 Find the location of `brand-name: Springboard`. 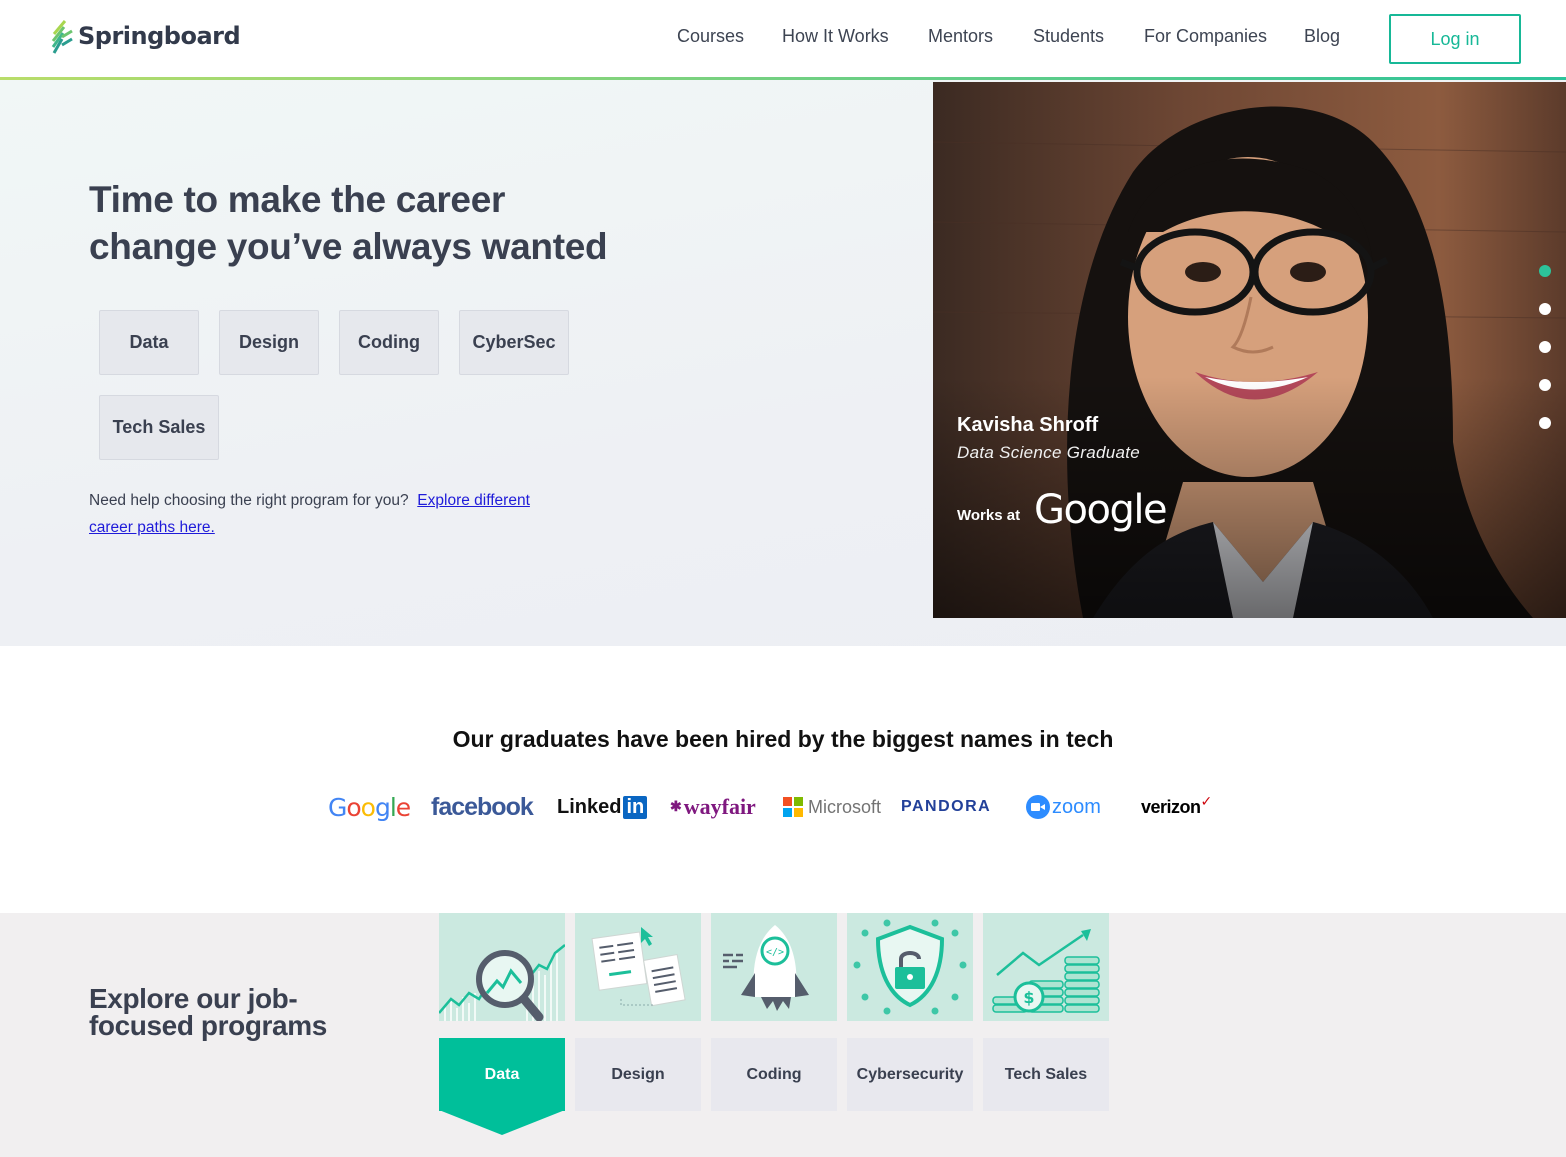

brand-name: Springboard is located at coordinates (159, 36).